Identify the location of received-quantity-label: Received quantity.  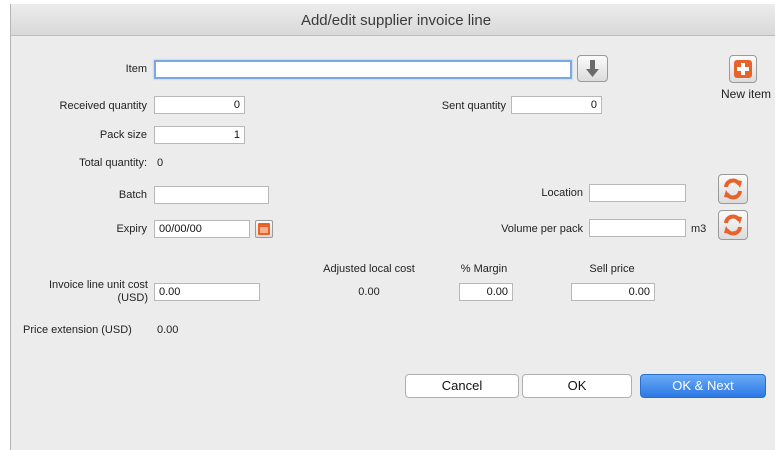
(103, 106).